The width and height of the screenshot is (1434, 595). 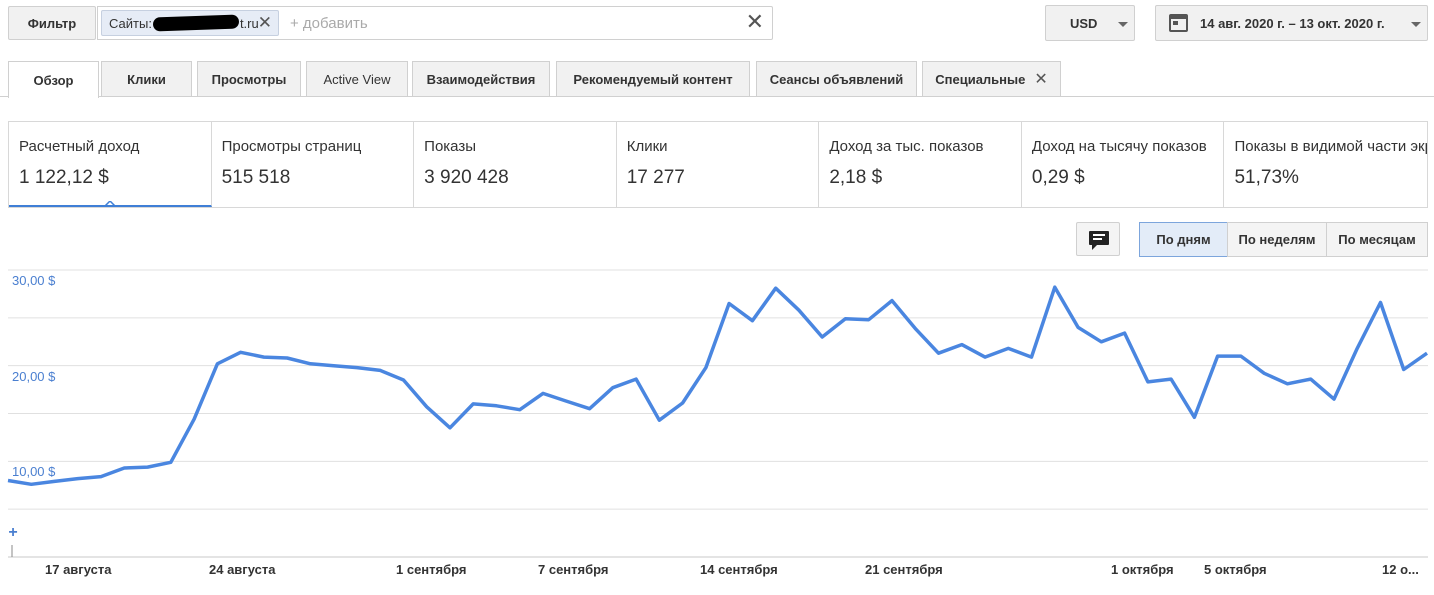 What do you see at coordinates (1058, 177) in the screenshot?
I see `metric-value: 0,29 $` at bounding box center [1058, 177].